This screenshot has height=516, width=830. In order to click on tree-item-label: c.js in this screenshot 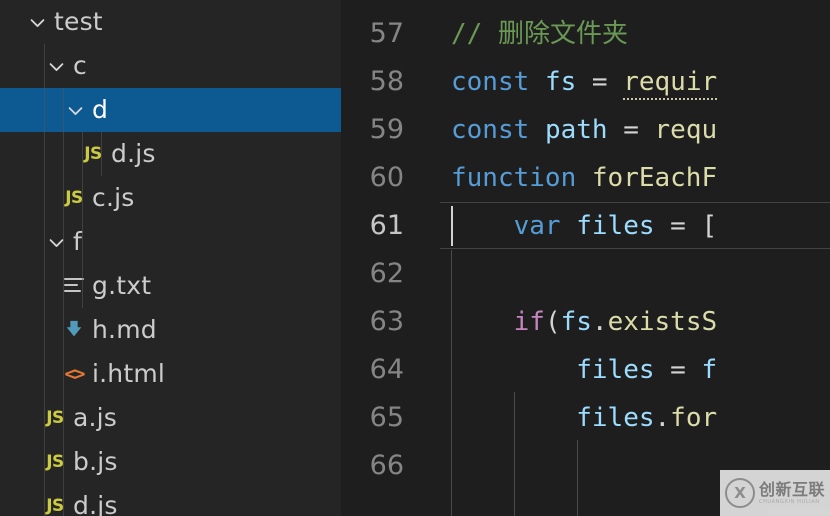, I will do `click(113, 197)`.